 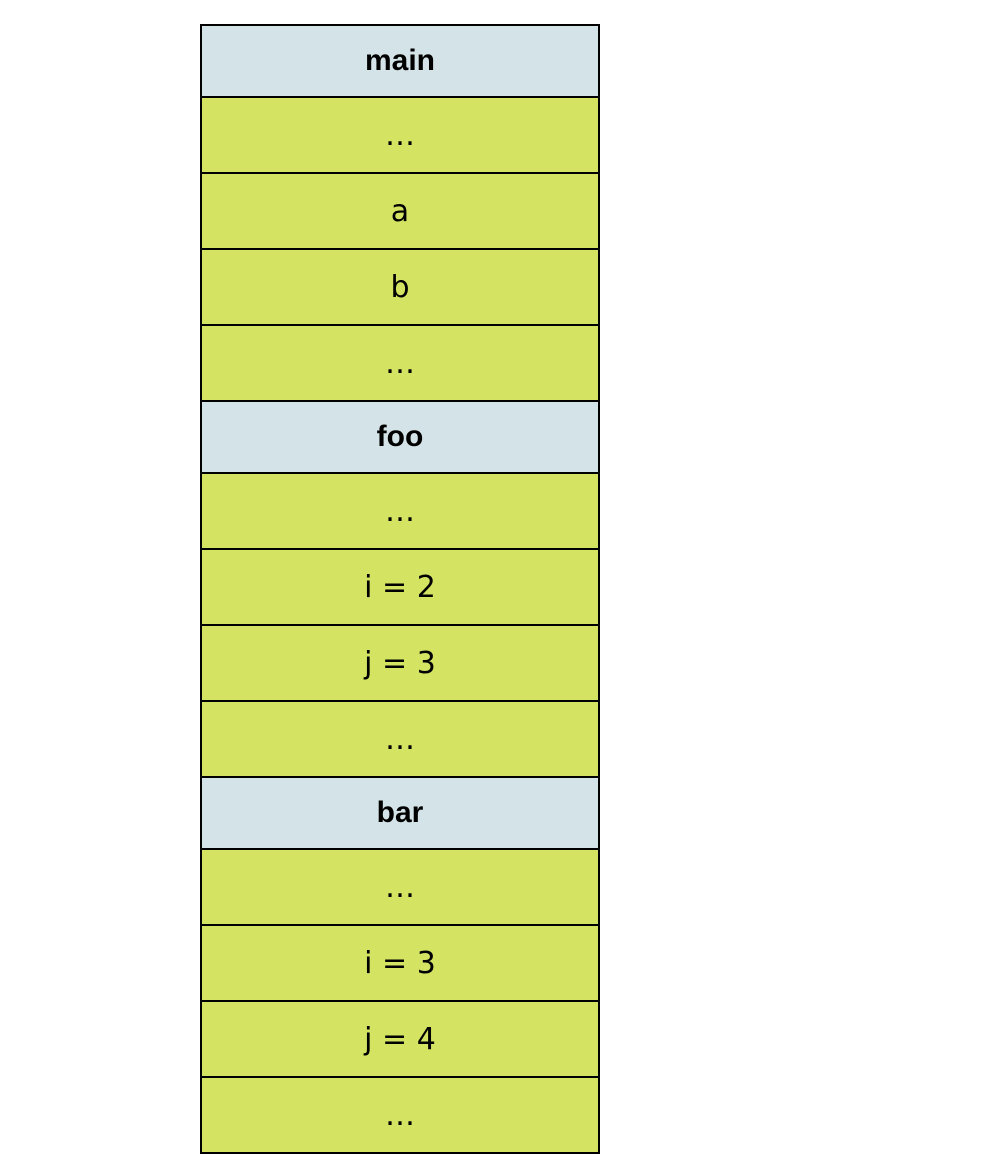 What do you see at coordinates (400, 1040) in the screenshot?
I see `stack-cell-j: j = 4` at bounding box center [400, 1040].